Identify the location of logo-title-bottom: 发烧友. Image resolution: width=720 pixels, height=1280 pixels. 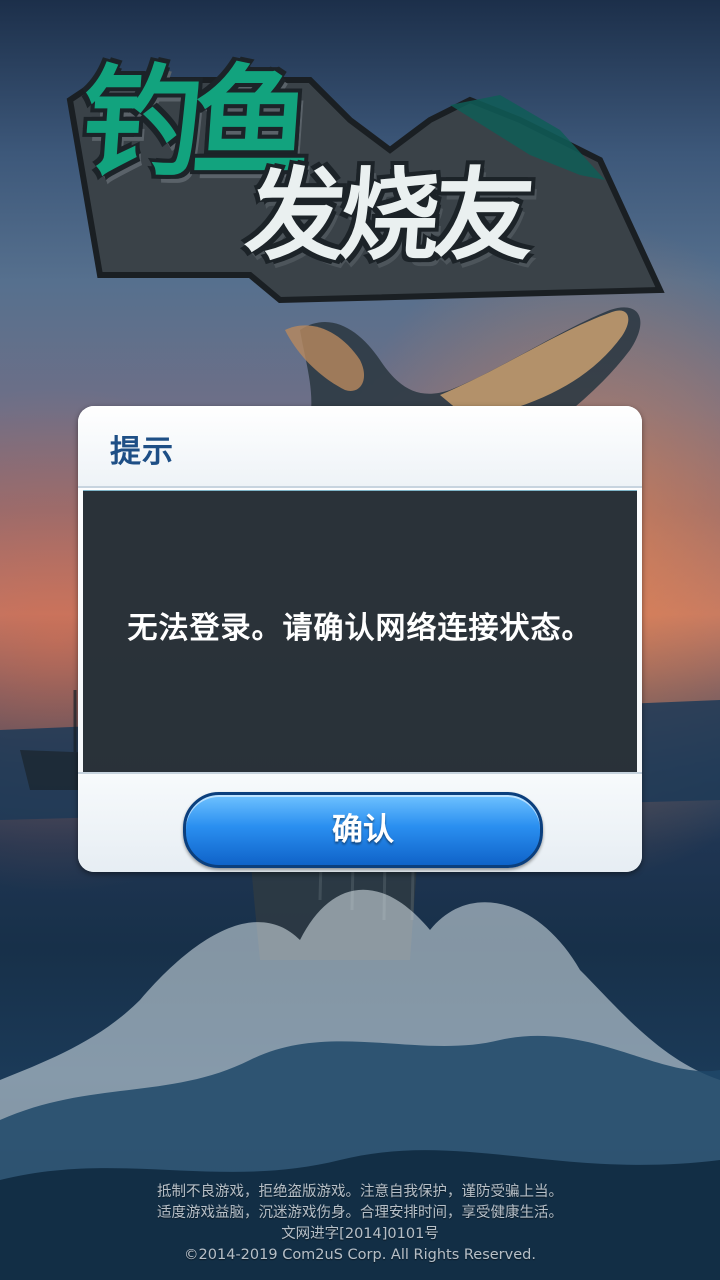
(387, 215).